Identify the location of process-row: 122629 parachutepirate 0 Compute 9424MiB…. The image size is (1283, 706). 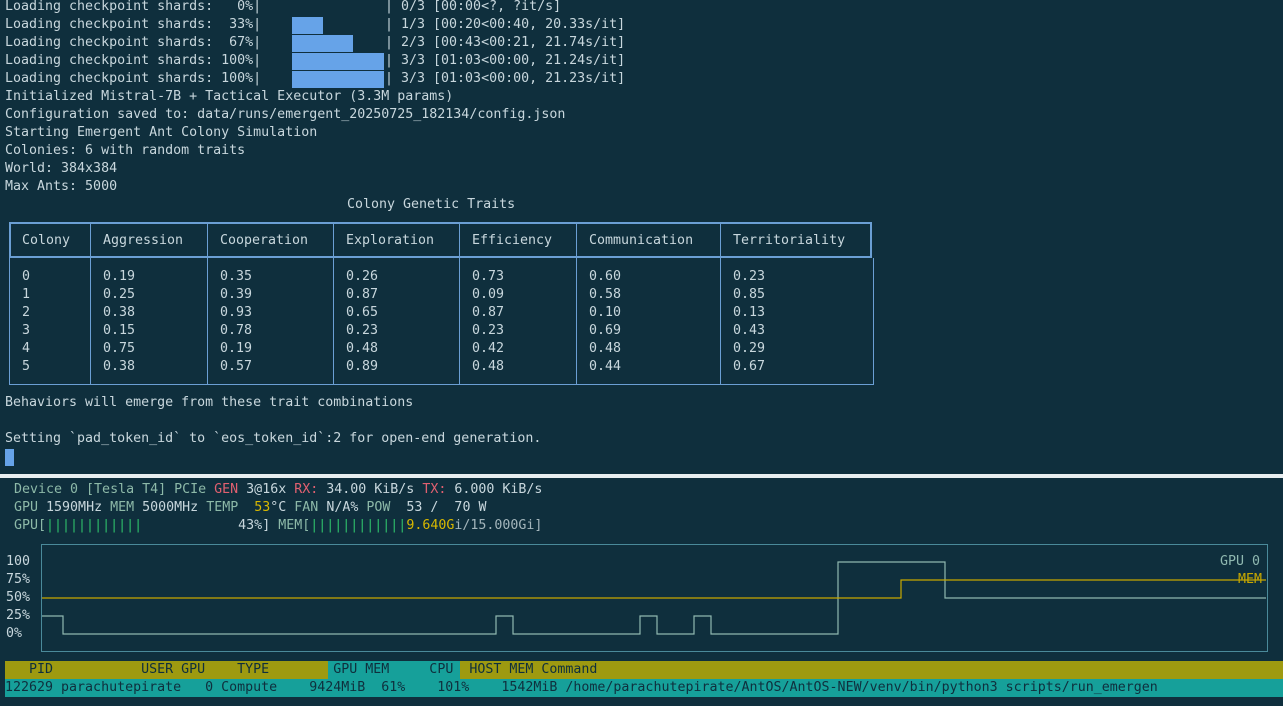
(644, 688).